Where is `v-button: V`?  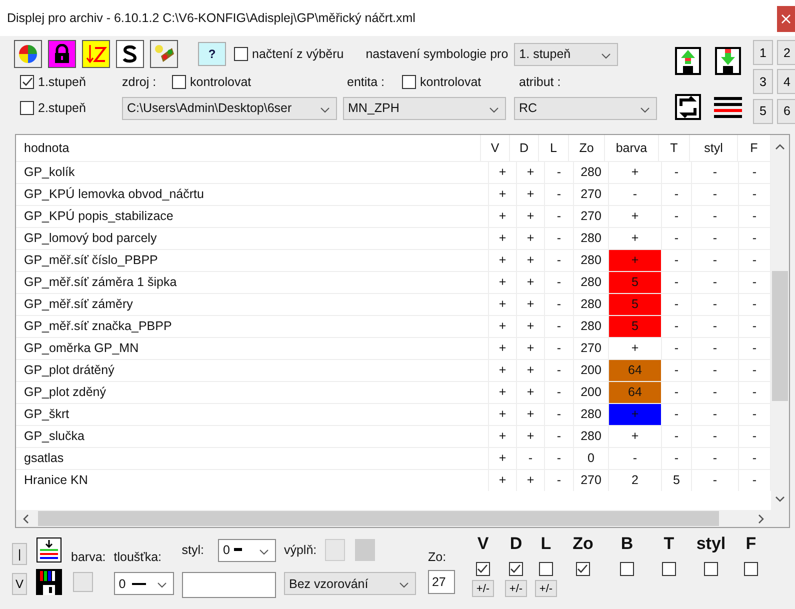 v-button: V is located at coordinates (19, 584).